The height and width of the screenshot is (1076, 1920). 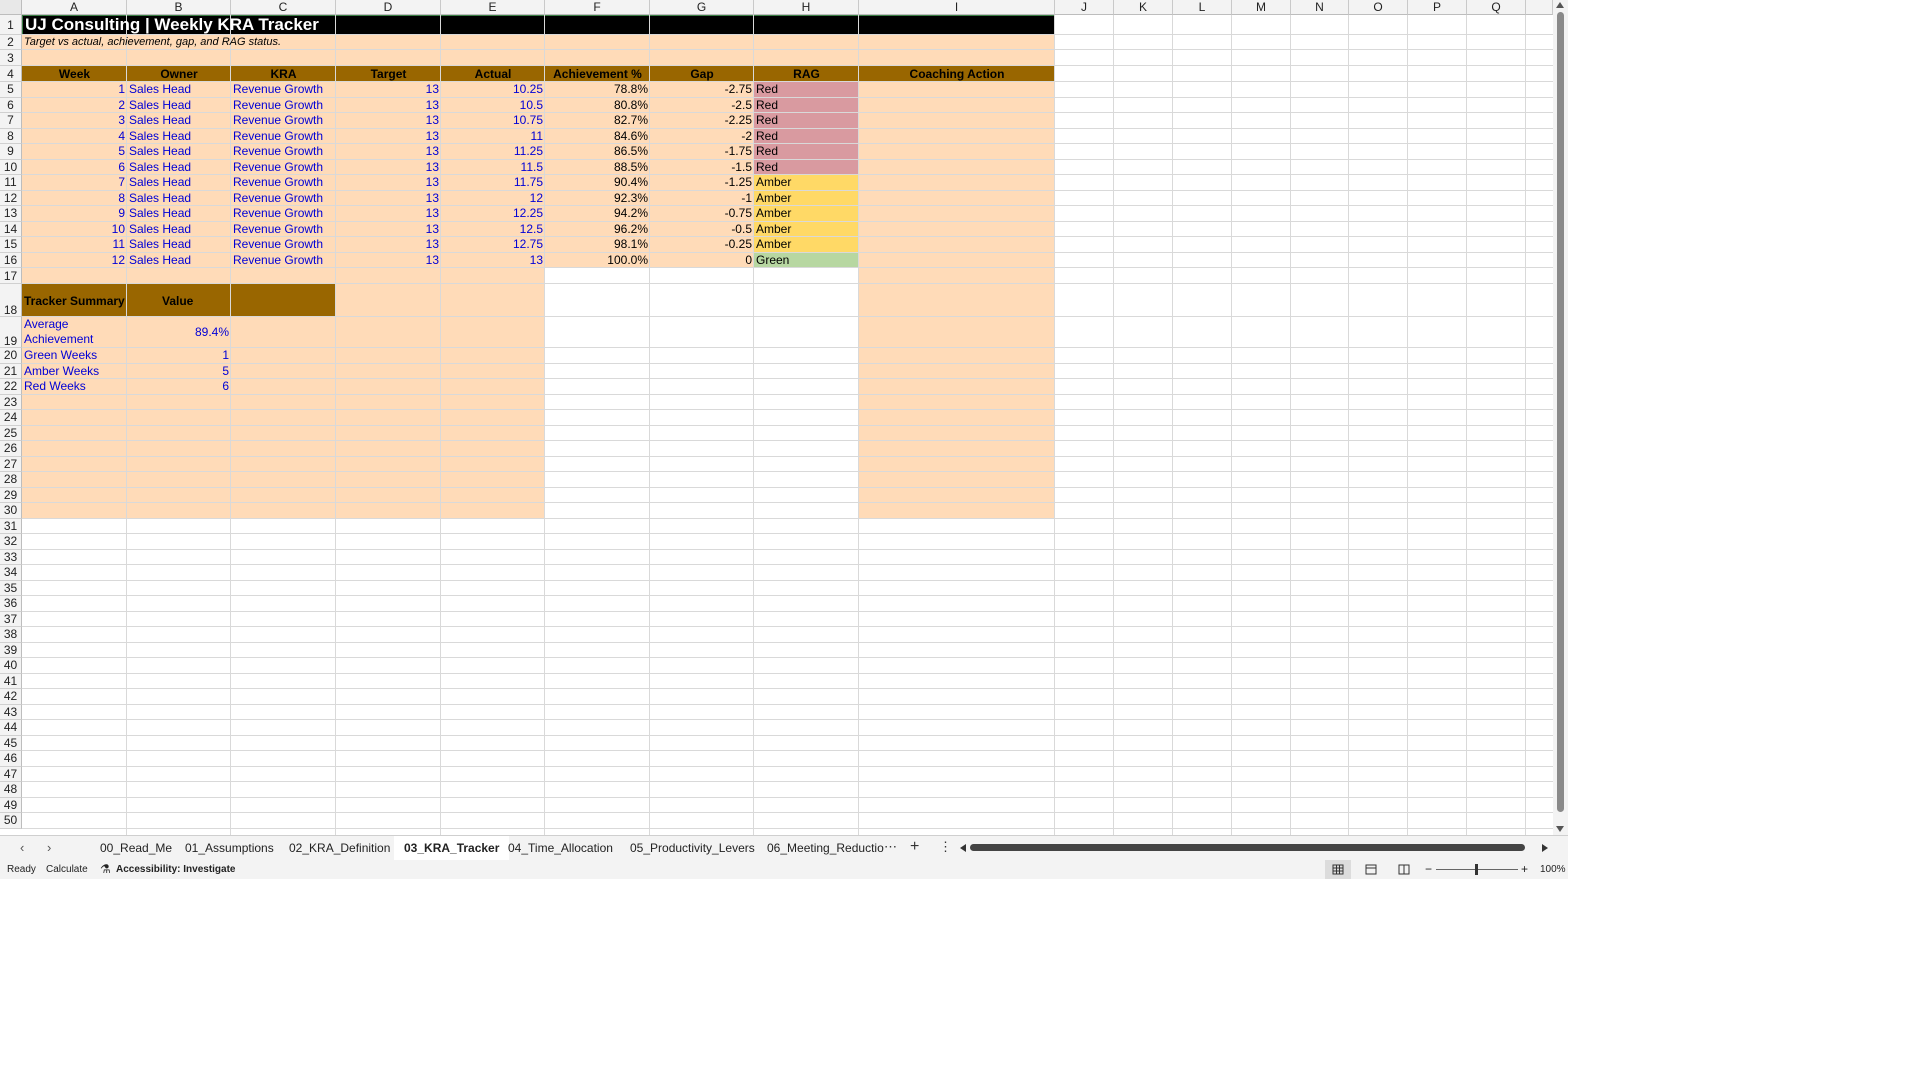 I want to click on cell-actual: 12, so click(x=493, y=199).